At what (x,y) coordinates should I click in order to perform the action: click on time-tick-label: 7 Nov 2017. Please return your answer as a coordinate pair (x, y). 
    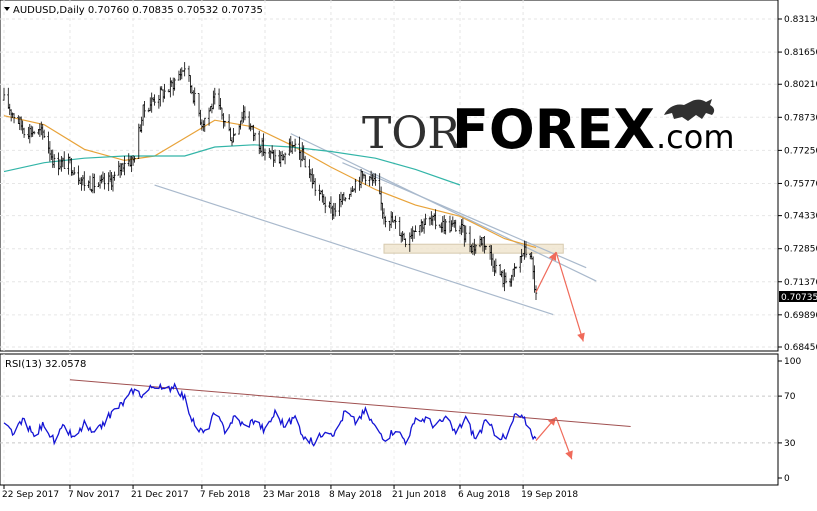
    Looking at the image, I should click on (94, 495).